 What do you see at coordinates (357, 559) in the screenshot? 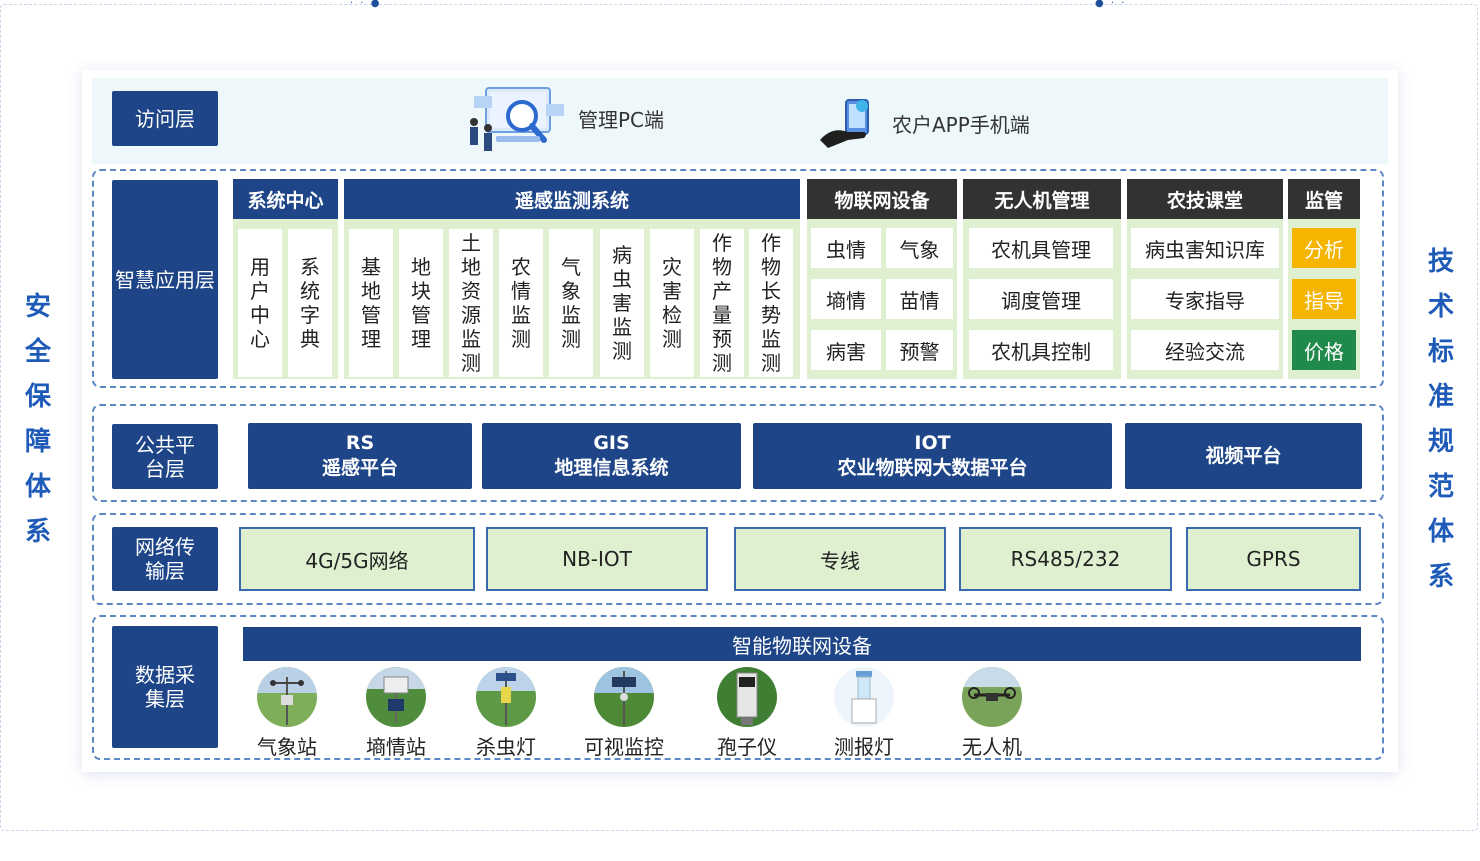
I see `network-4g5g: 4G/5G网络` at bounding box center [357, 559].